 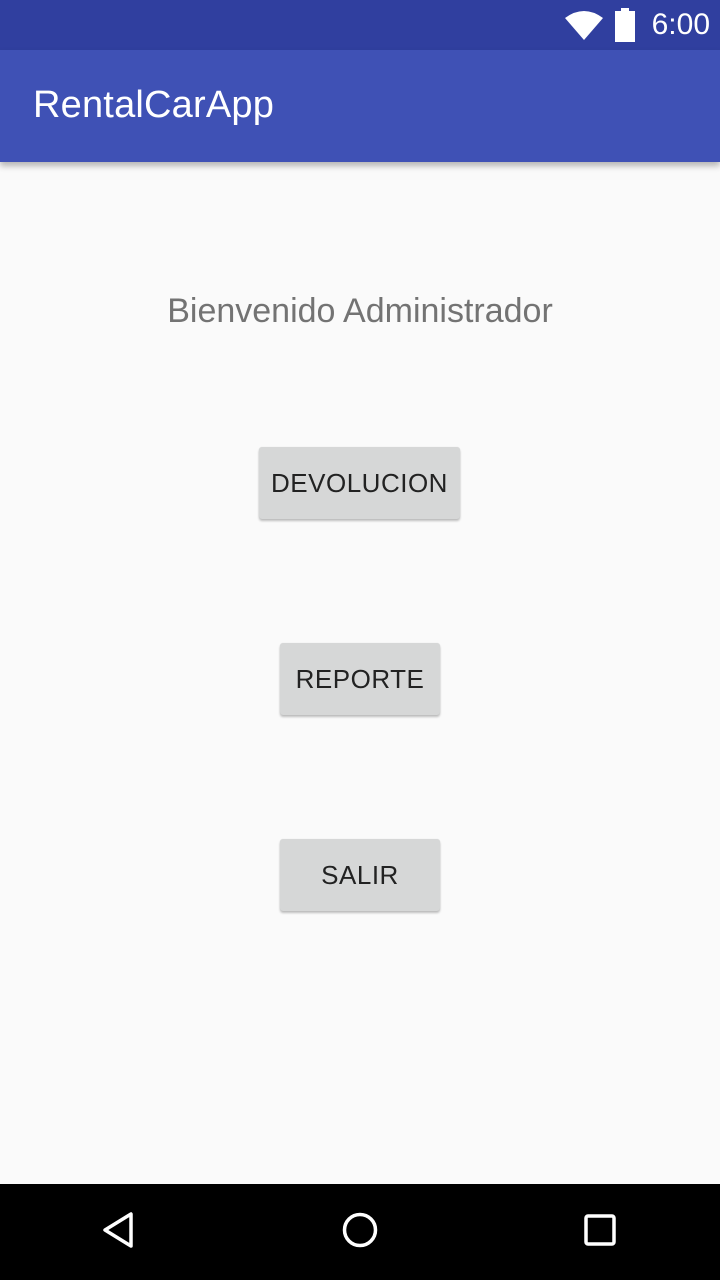 I want to click on home-button, so click(x=360, y=1232).